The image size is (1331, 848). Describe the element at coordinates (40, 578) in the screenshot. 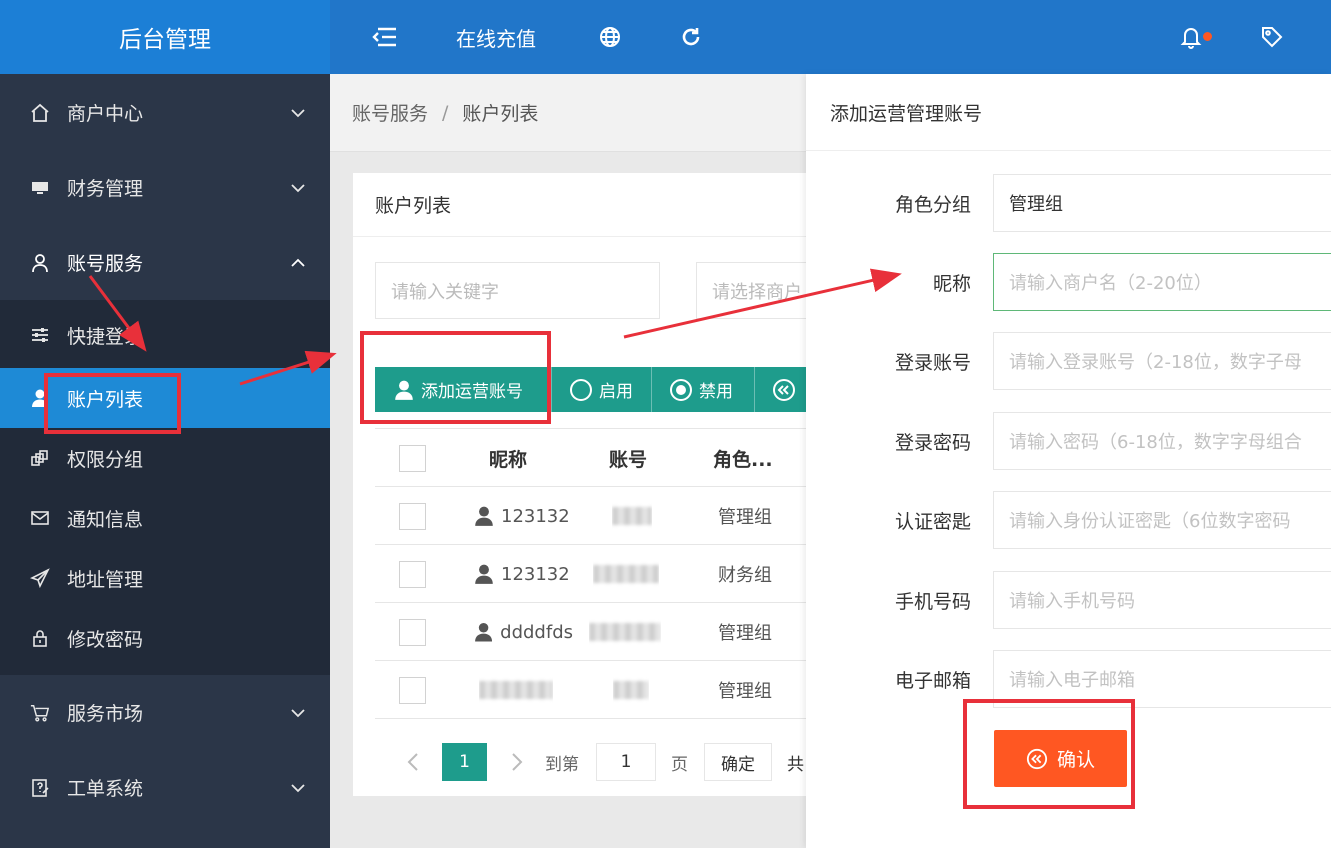

I see `send-icon` at that location.